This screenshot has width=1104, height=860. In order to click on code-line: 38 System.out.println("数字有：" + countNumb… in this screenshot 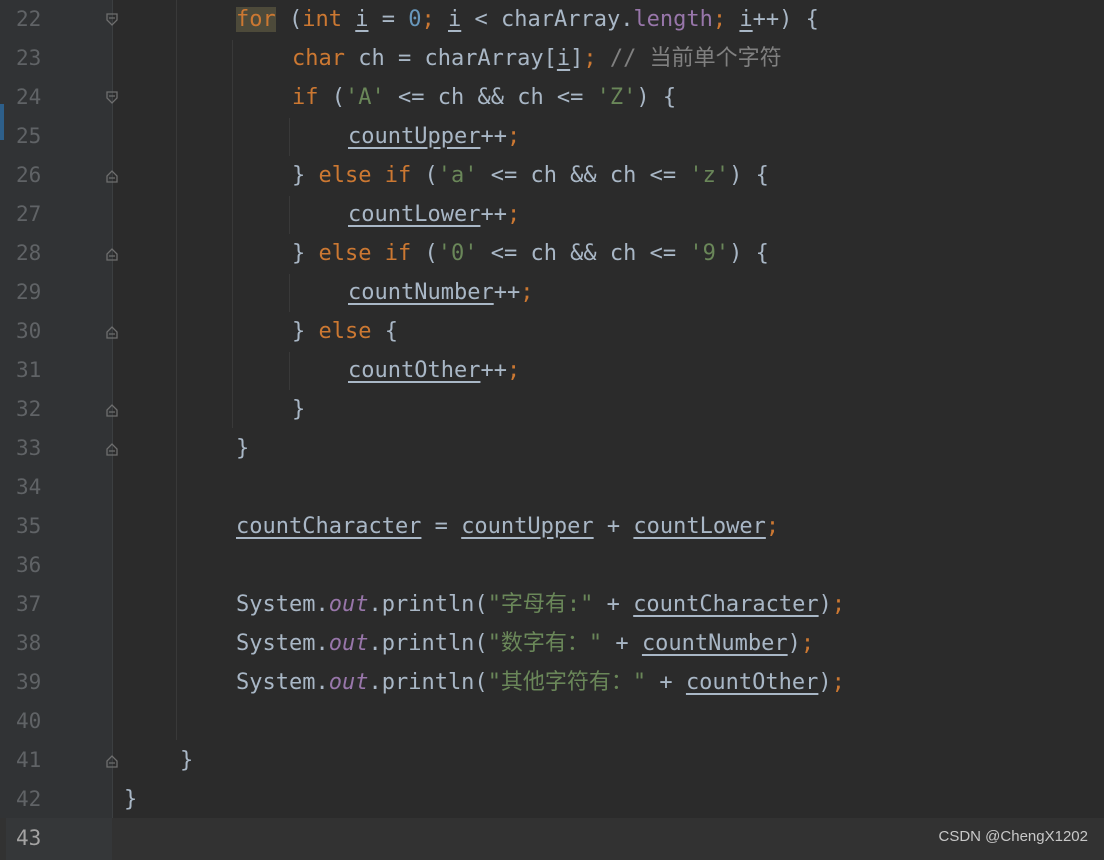, I will do `click(552, 643)`.